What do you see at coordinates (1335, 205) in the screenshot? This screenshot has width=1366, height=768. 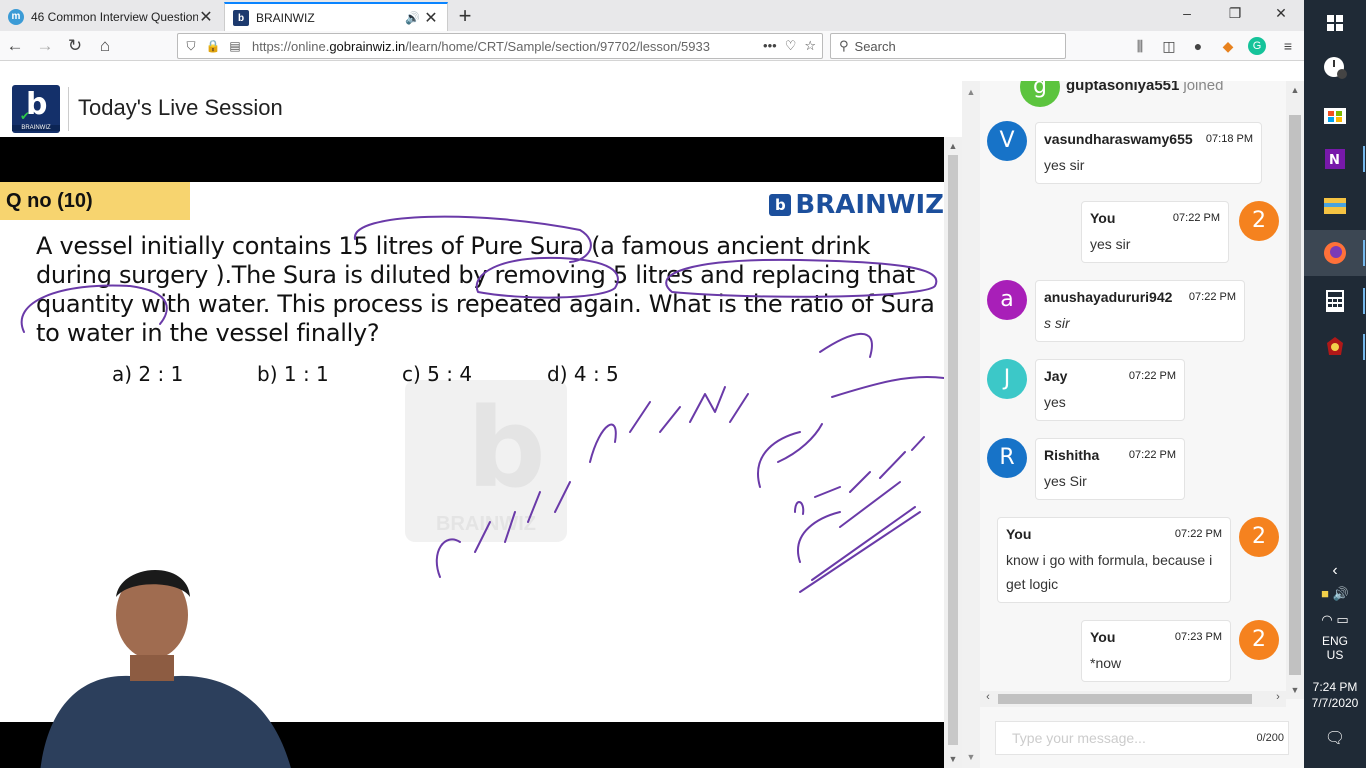 I see `file-explorer-icon` at bounding box center [1335, 205].